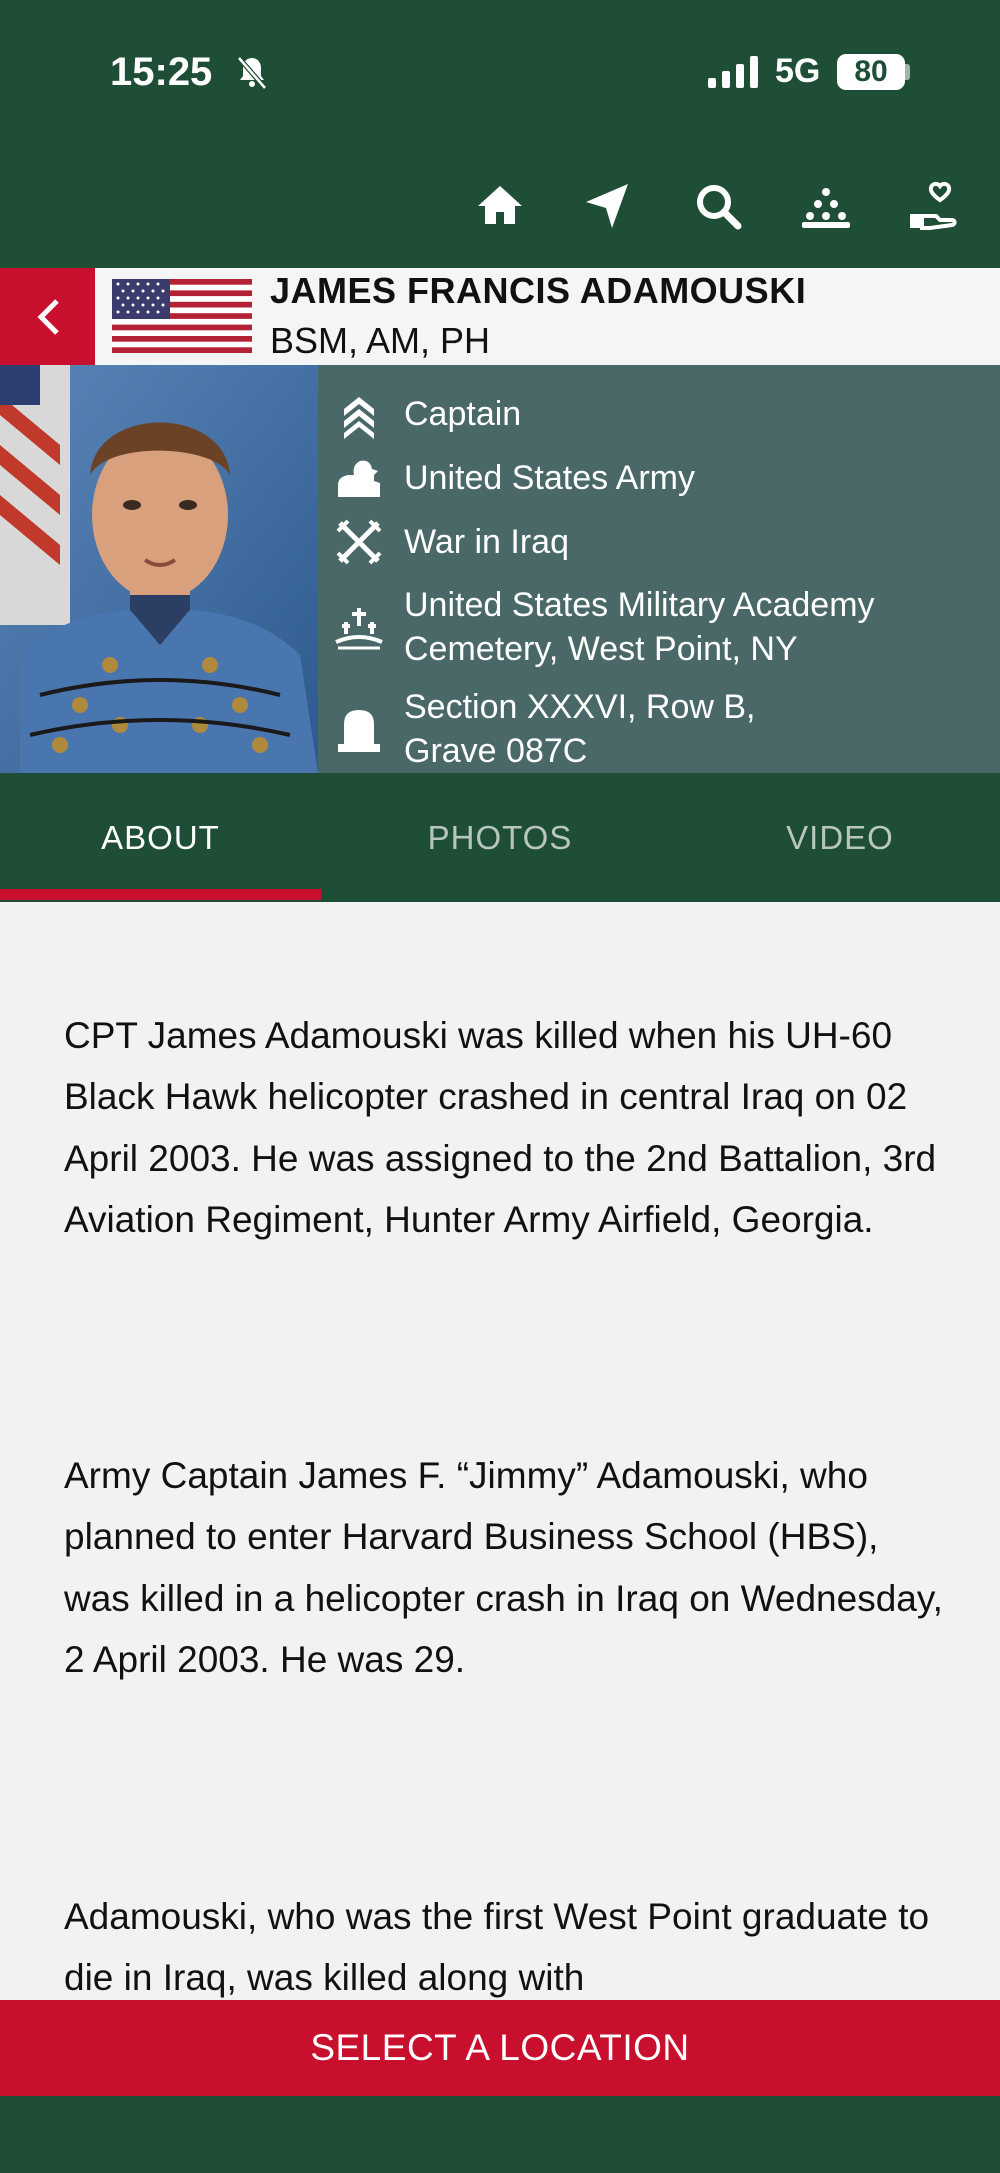 This screenshot has height=2173, width=1000. Describe the element at coordinates (734, 72) in the screenshot. I see `signal-icon` at that location.